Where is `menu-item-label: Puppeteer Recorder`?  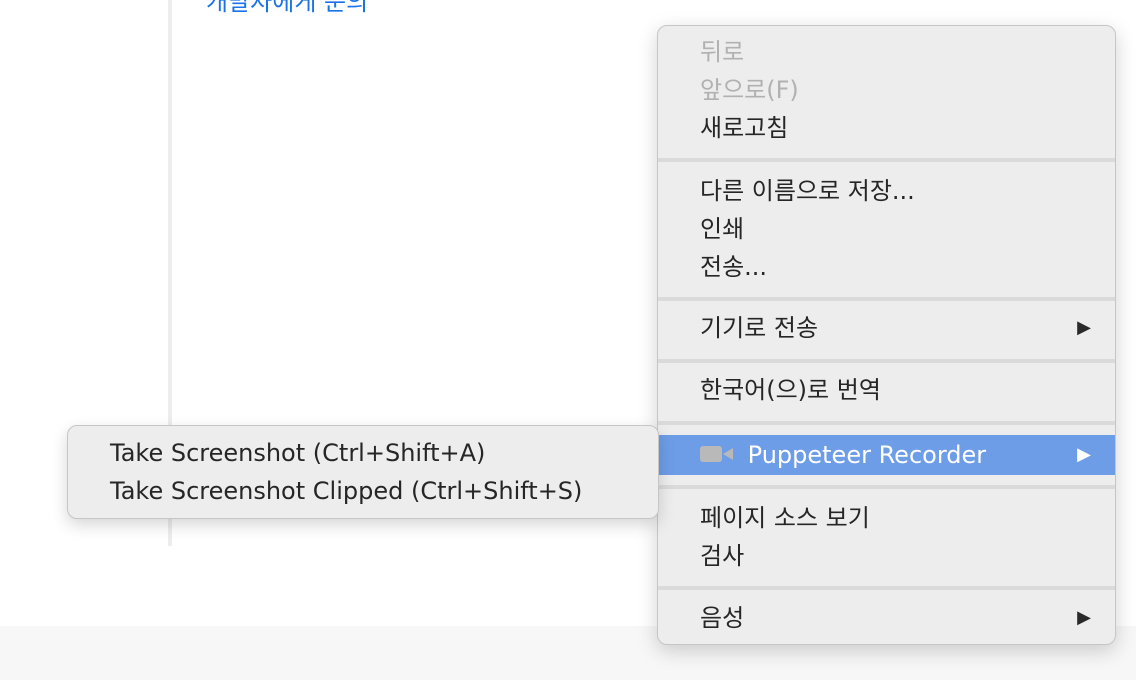
menu-item-label: Puppeteer Recorder is located at coordinates (867, 455).